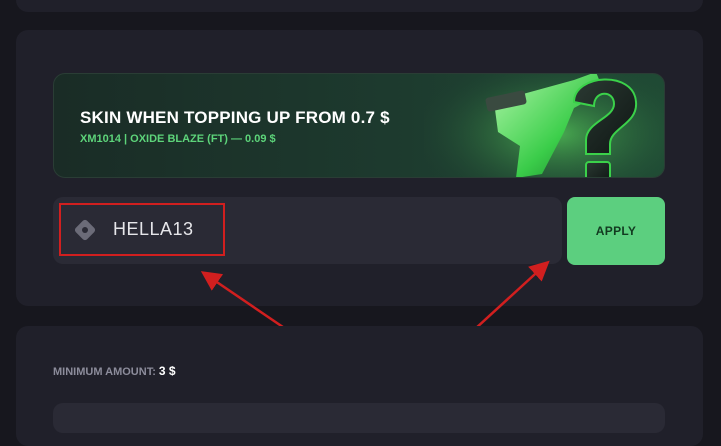  What do you see at coordinates (178, 139) in the screenshot?
I see `banner-subtitle: XM1014 | OXIDE BLAZE (FT) — 0.09 $` at bounding box center [178, 139].